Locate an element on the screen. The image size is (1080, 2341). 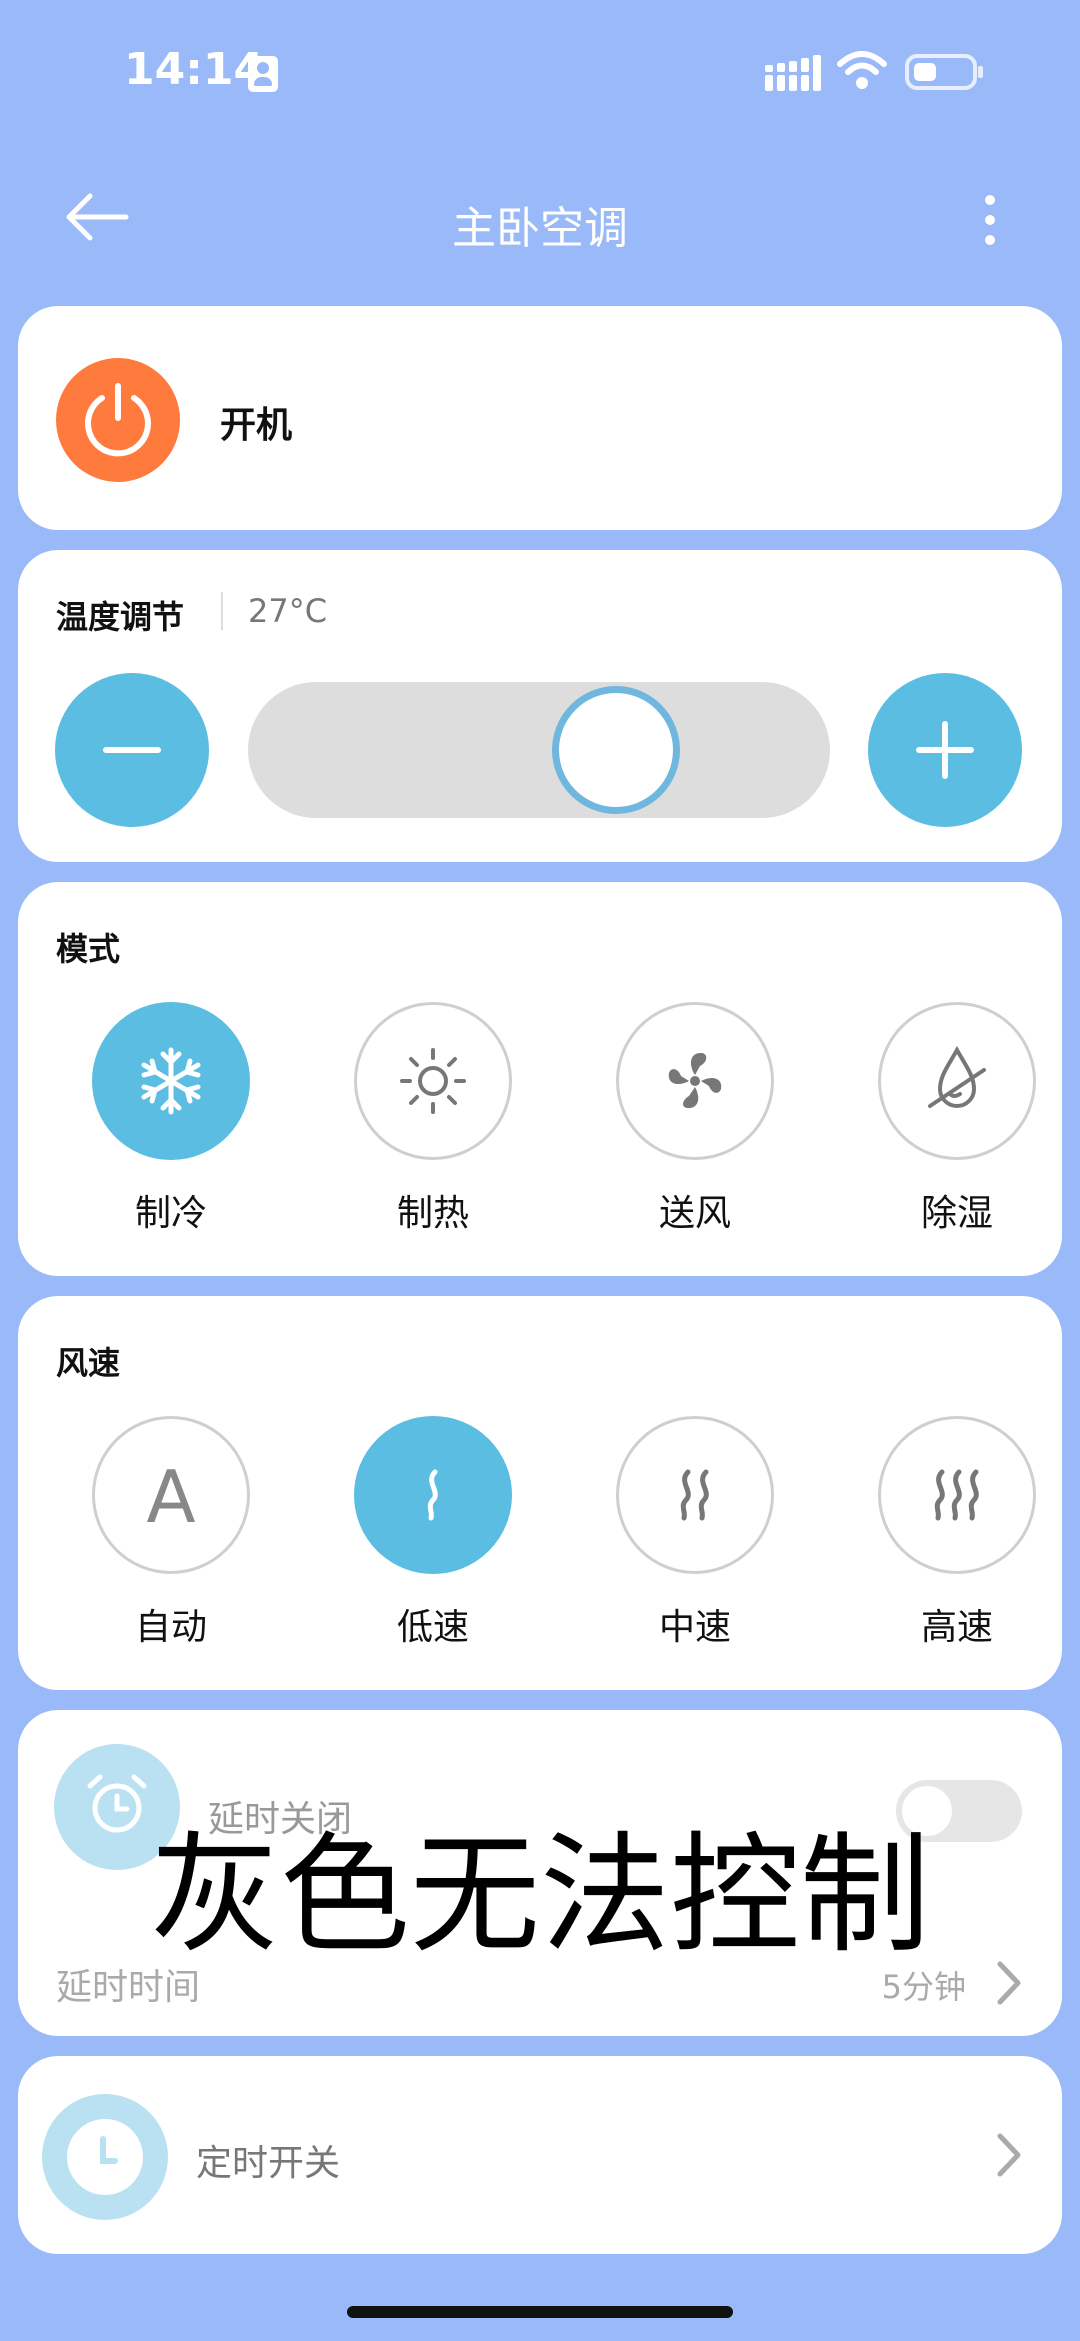
fan-speed-option-high: 高速 is located at coordinates (957, 1533).